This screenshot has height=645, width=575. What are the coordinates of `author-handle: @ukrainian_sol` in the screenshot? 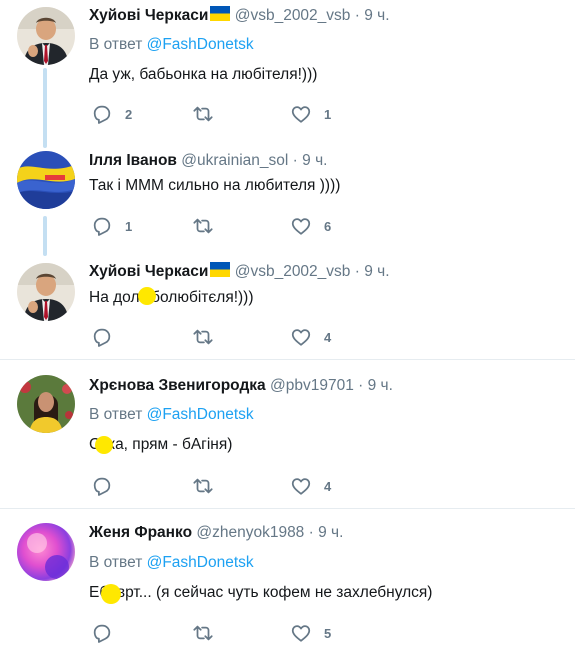 It's located at (234, 160).